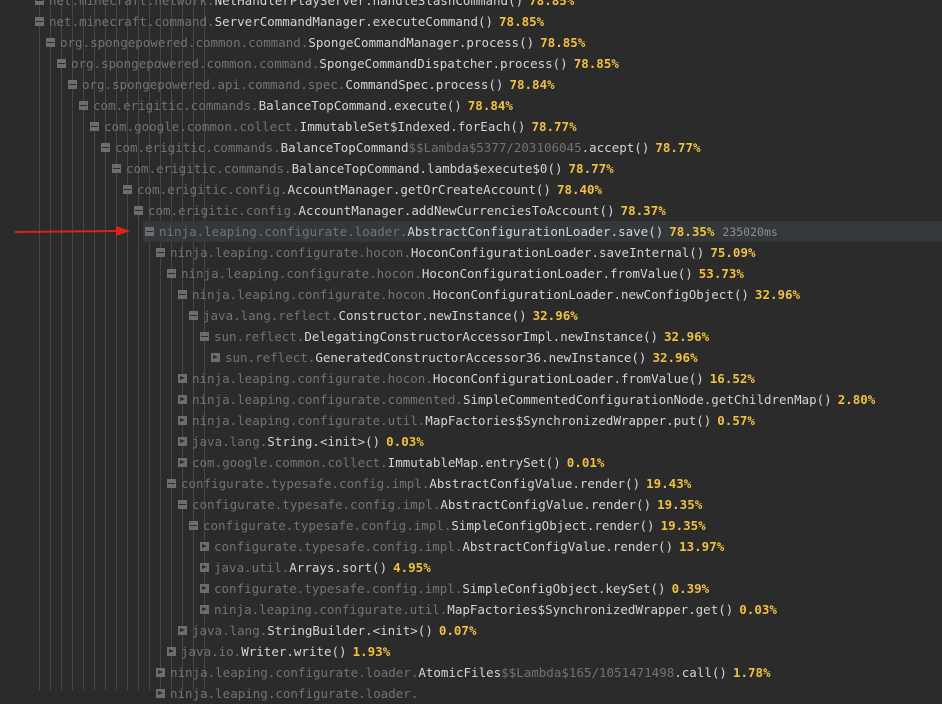  I want to click on red-arrow-annotation, so click(72, 231).